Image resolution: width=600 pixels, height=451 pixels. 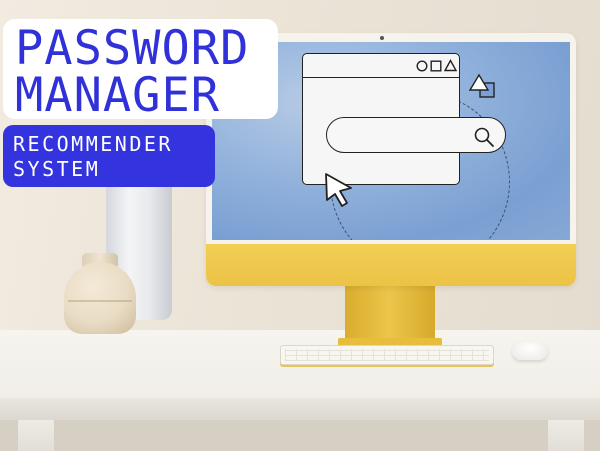 What do you see at coordinates (57, 169) in the screenshot?
I see `subtitle-line-2: SYSTEM` at bounding box center [57, 169].